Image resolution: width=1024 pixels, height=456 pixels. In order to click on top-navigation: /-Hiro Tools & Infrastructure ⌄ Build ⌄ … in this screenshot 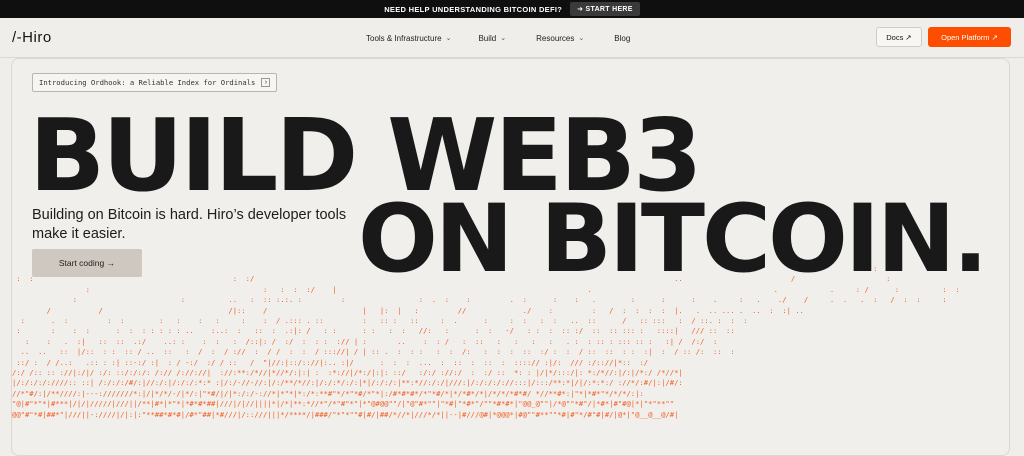, I will do `click(512, 38)`.